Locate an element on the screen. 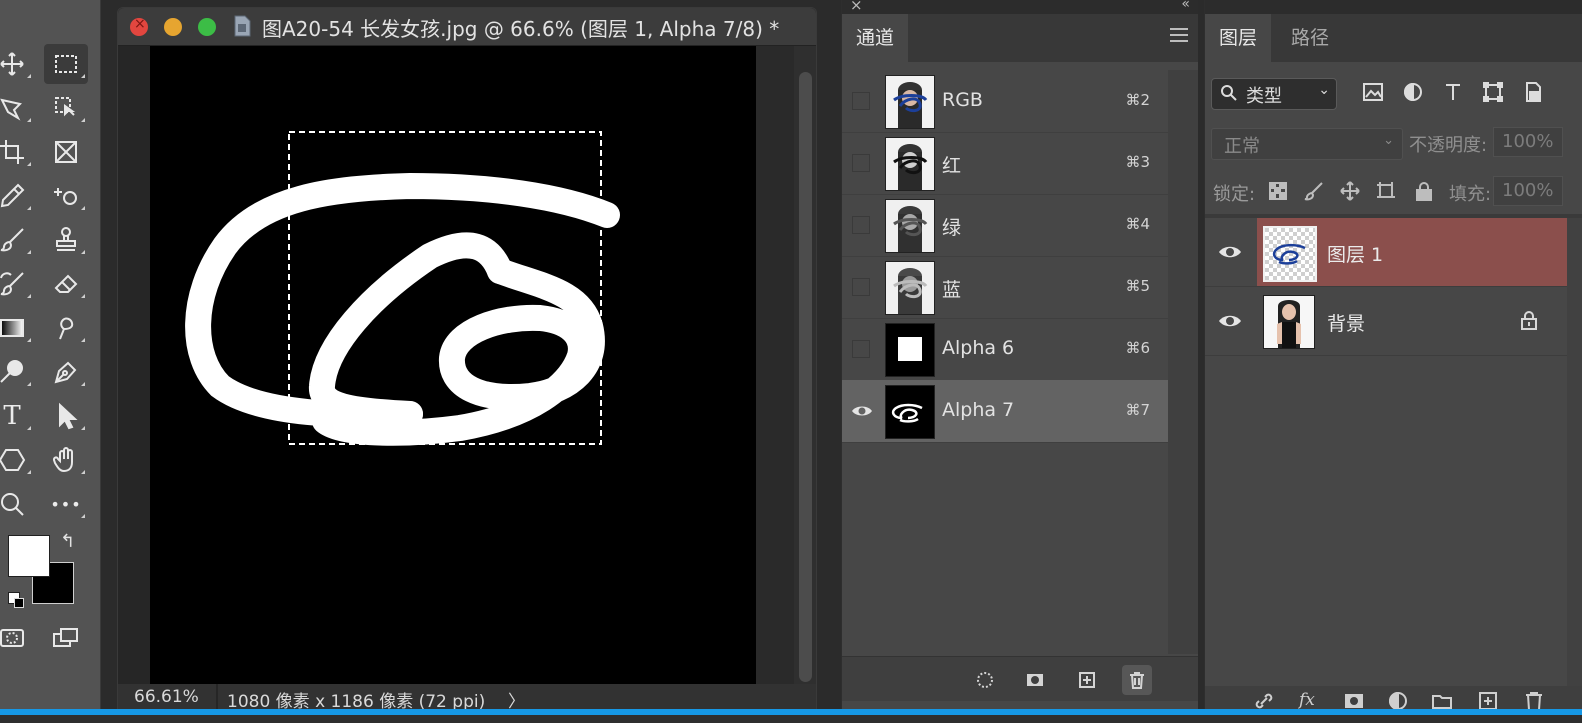 The image size is (1582, 723). eyedropper-tool is located at coordinates (17, 196).